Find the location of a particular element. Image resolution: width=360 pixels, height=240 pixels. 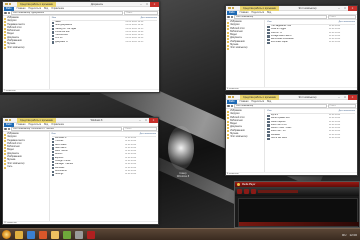

taskbar-explorer-icon is located at coordinates (19, 234).